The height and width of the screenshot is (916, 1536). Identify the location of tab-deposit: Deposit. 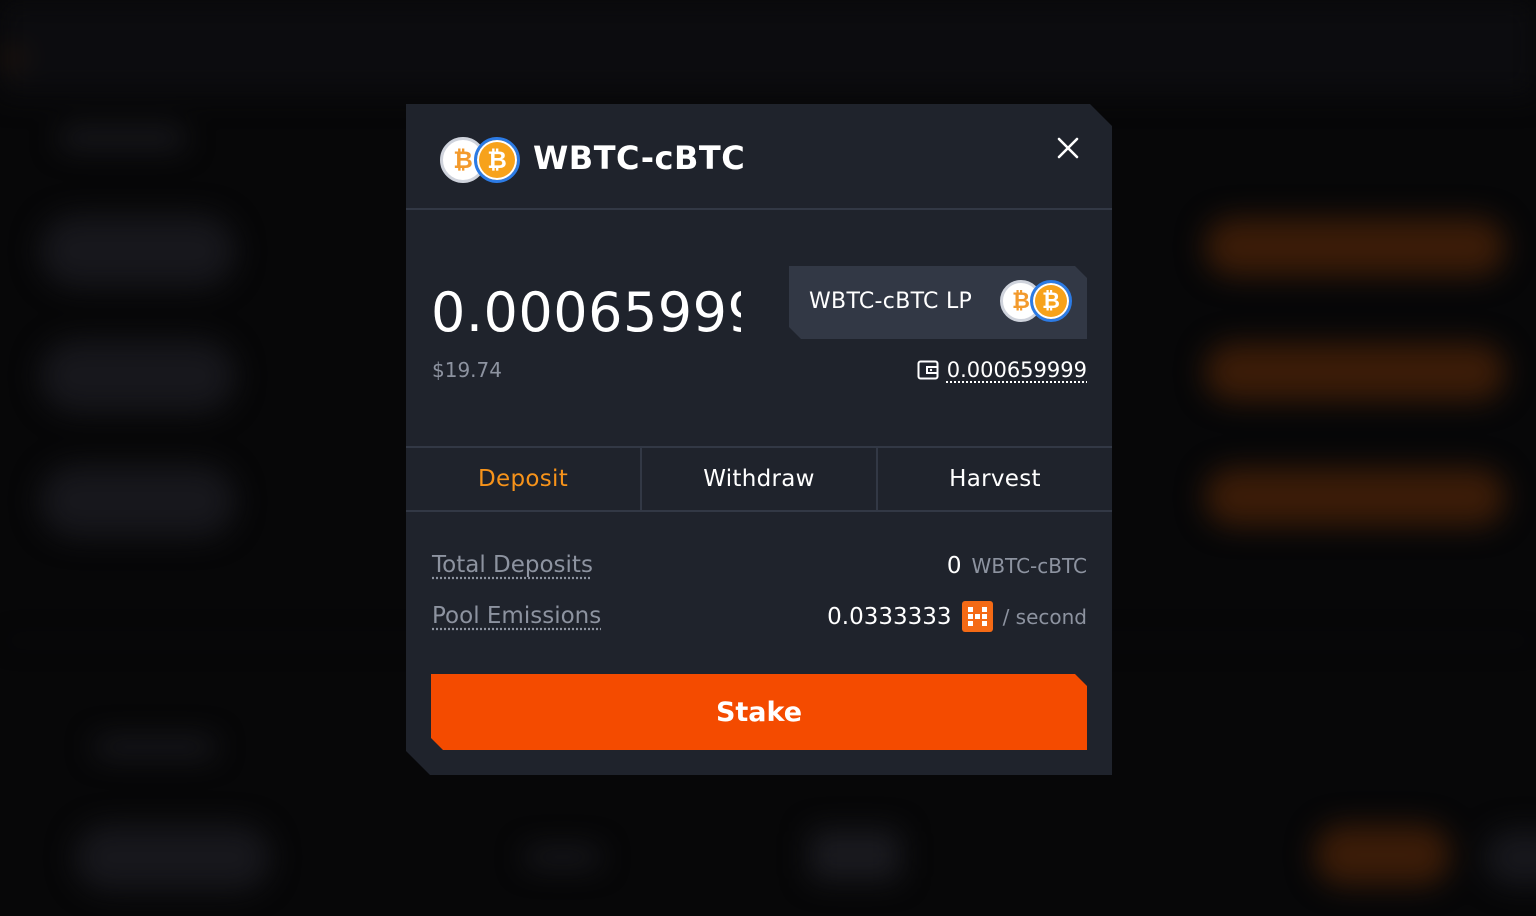
(523, 479).